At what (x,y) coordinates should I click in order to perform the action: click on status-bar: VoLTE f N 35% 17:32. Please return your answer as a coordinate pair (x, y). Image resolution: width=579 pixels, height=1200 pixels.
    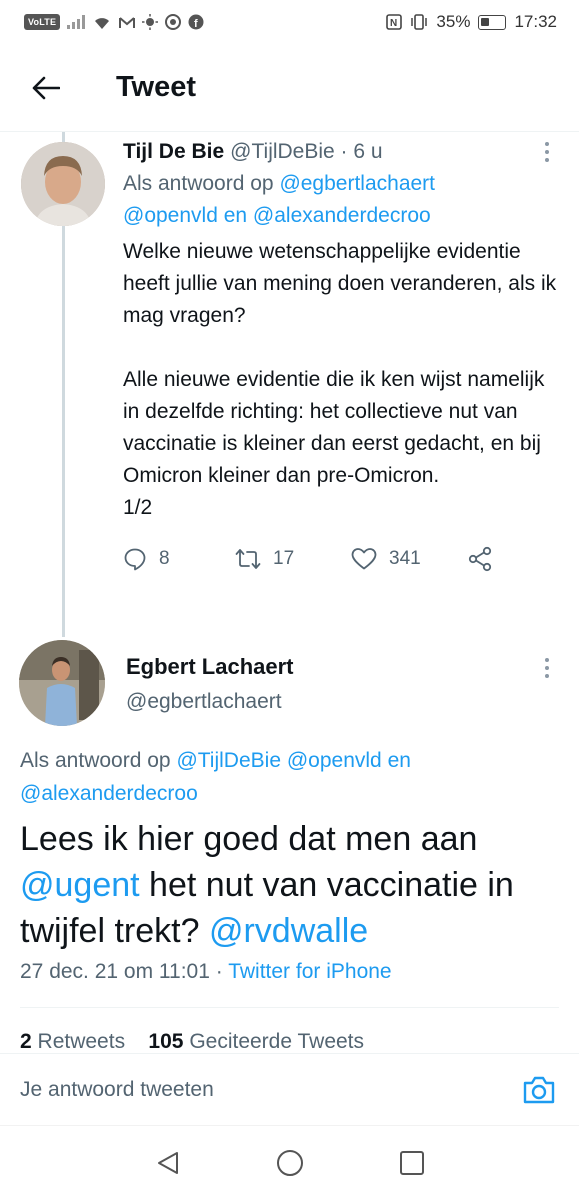
    Looking at the image, I should click on (289, 22).